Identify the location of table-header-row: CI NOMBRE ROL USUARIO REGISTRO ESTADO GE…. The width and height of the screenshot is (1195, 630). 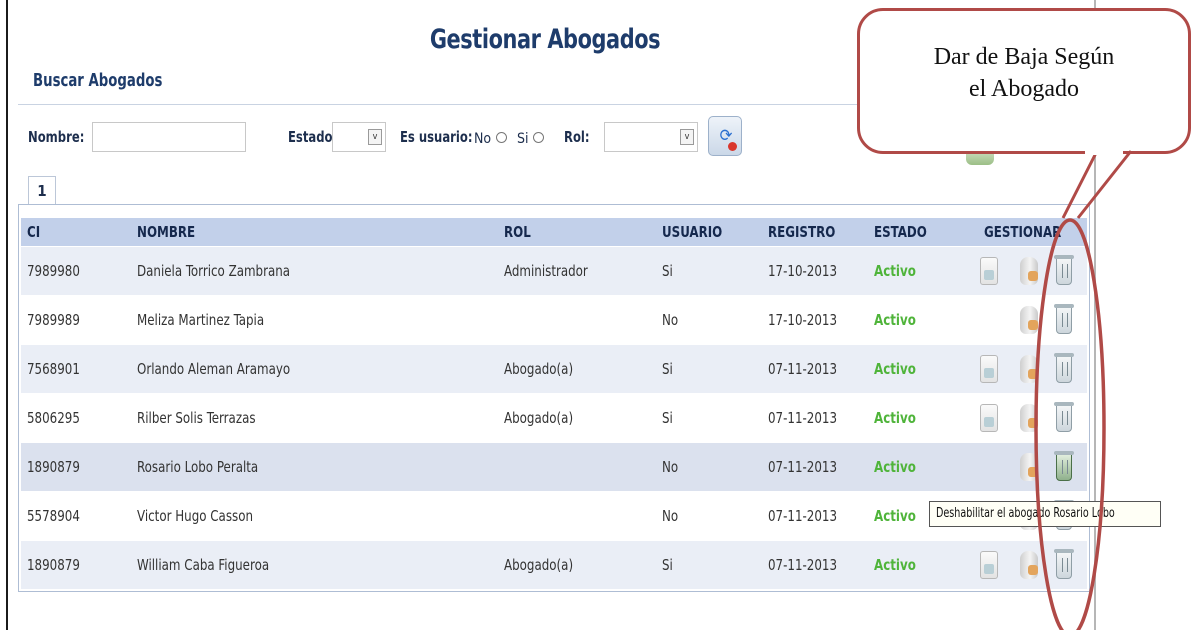
(554, 232).